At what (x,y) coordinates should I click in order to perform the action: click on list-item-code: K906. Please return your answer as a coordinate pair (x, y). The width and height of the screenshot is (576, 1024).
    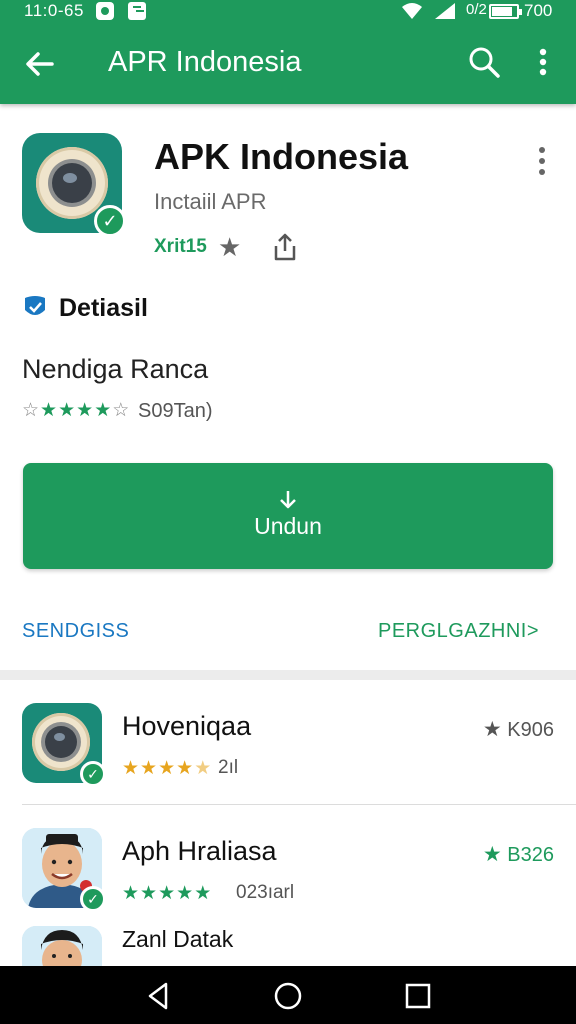
    Looking at the image, I should click on (530, 730).